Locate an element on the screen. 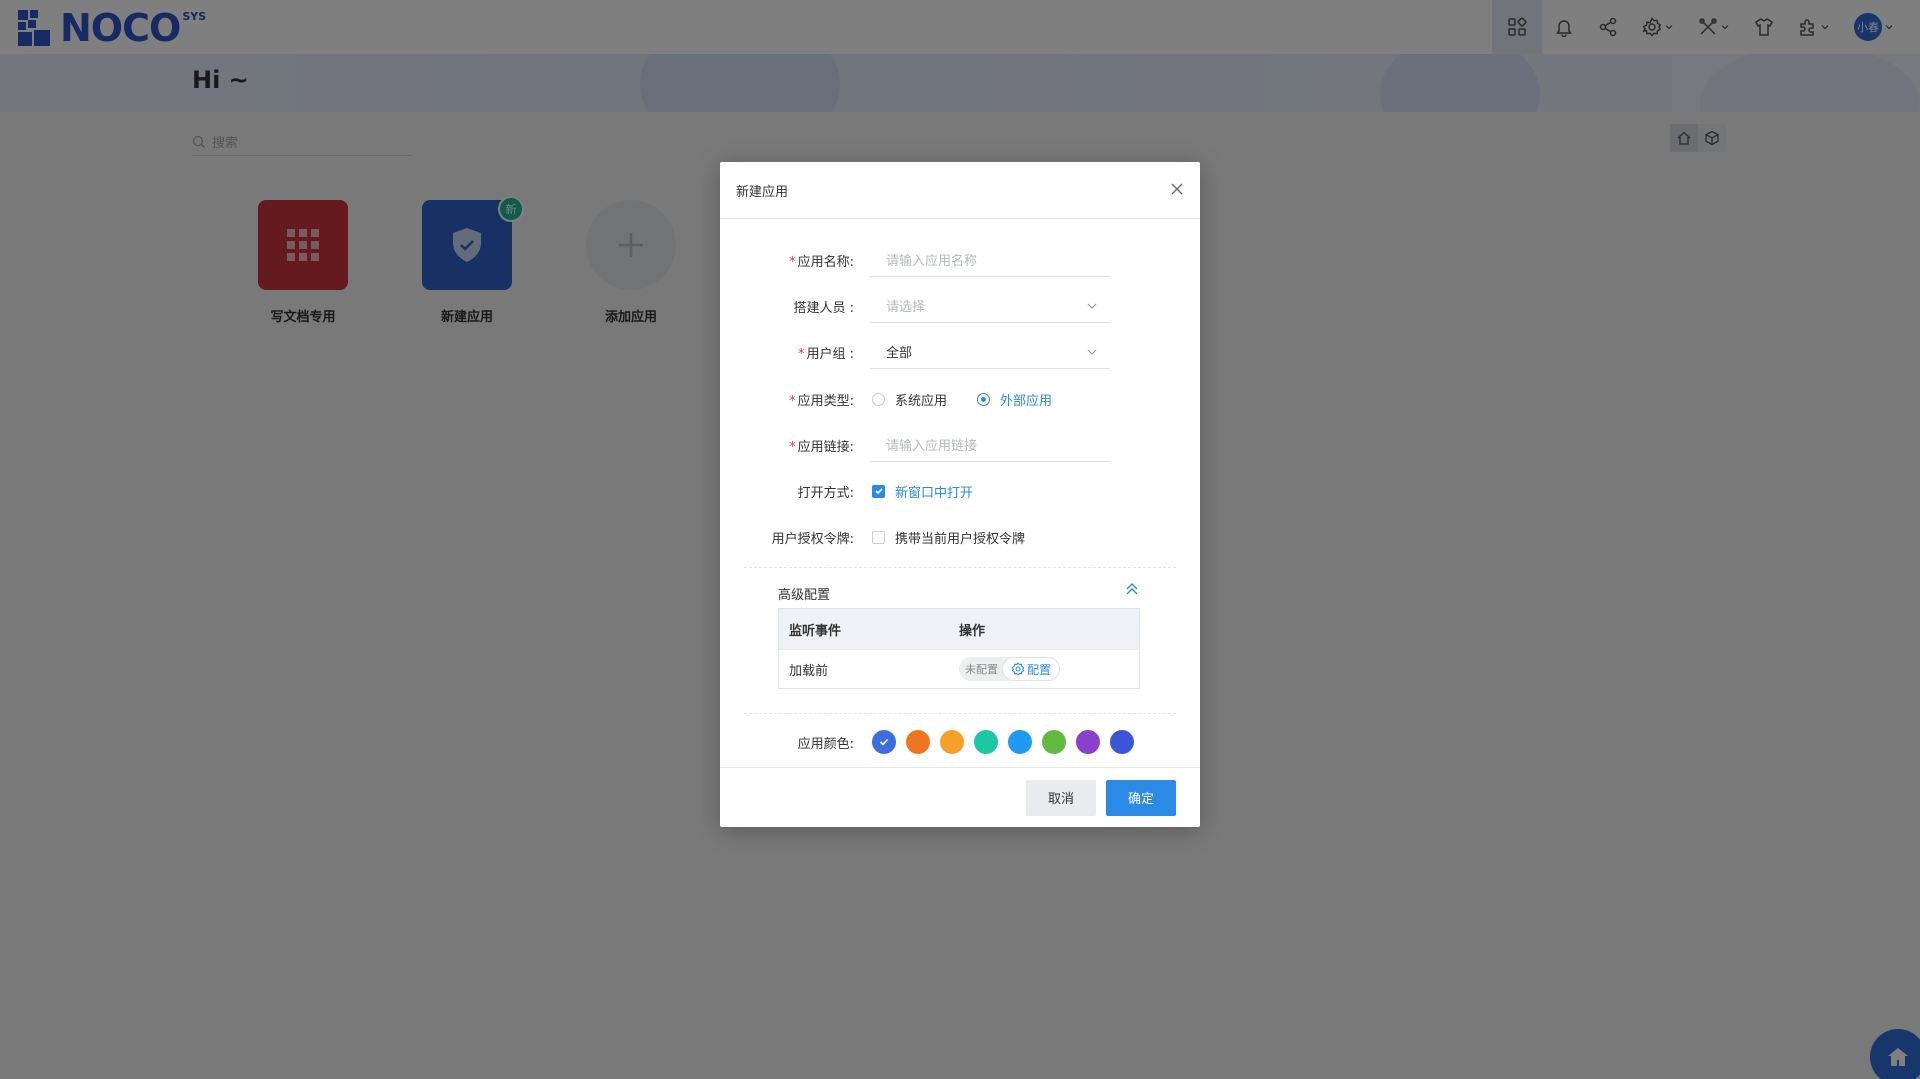 The width and height of the screenshot is (1920, 1079). user-group-row: * 用户组 : 全部 is located at coordinates (960, 352).